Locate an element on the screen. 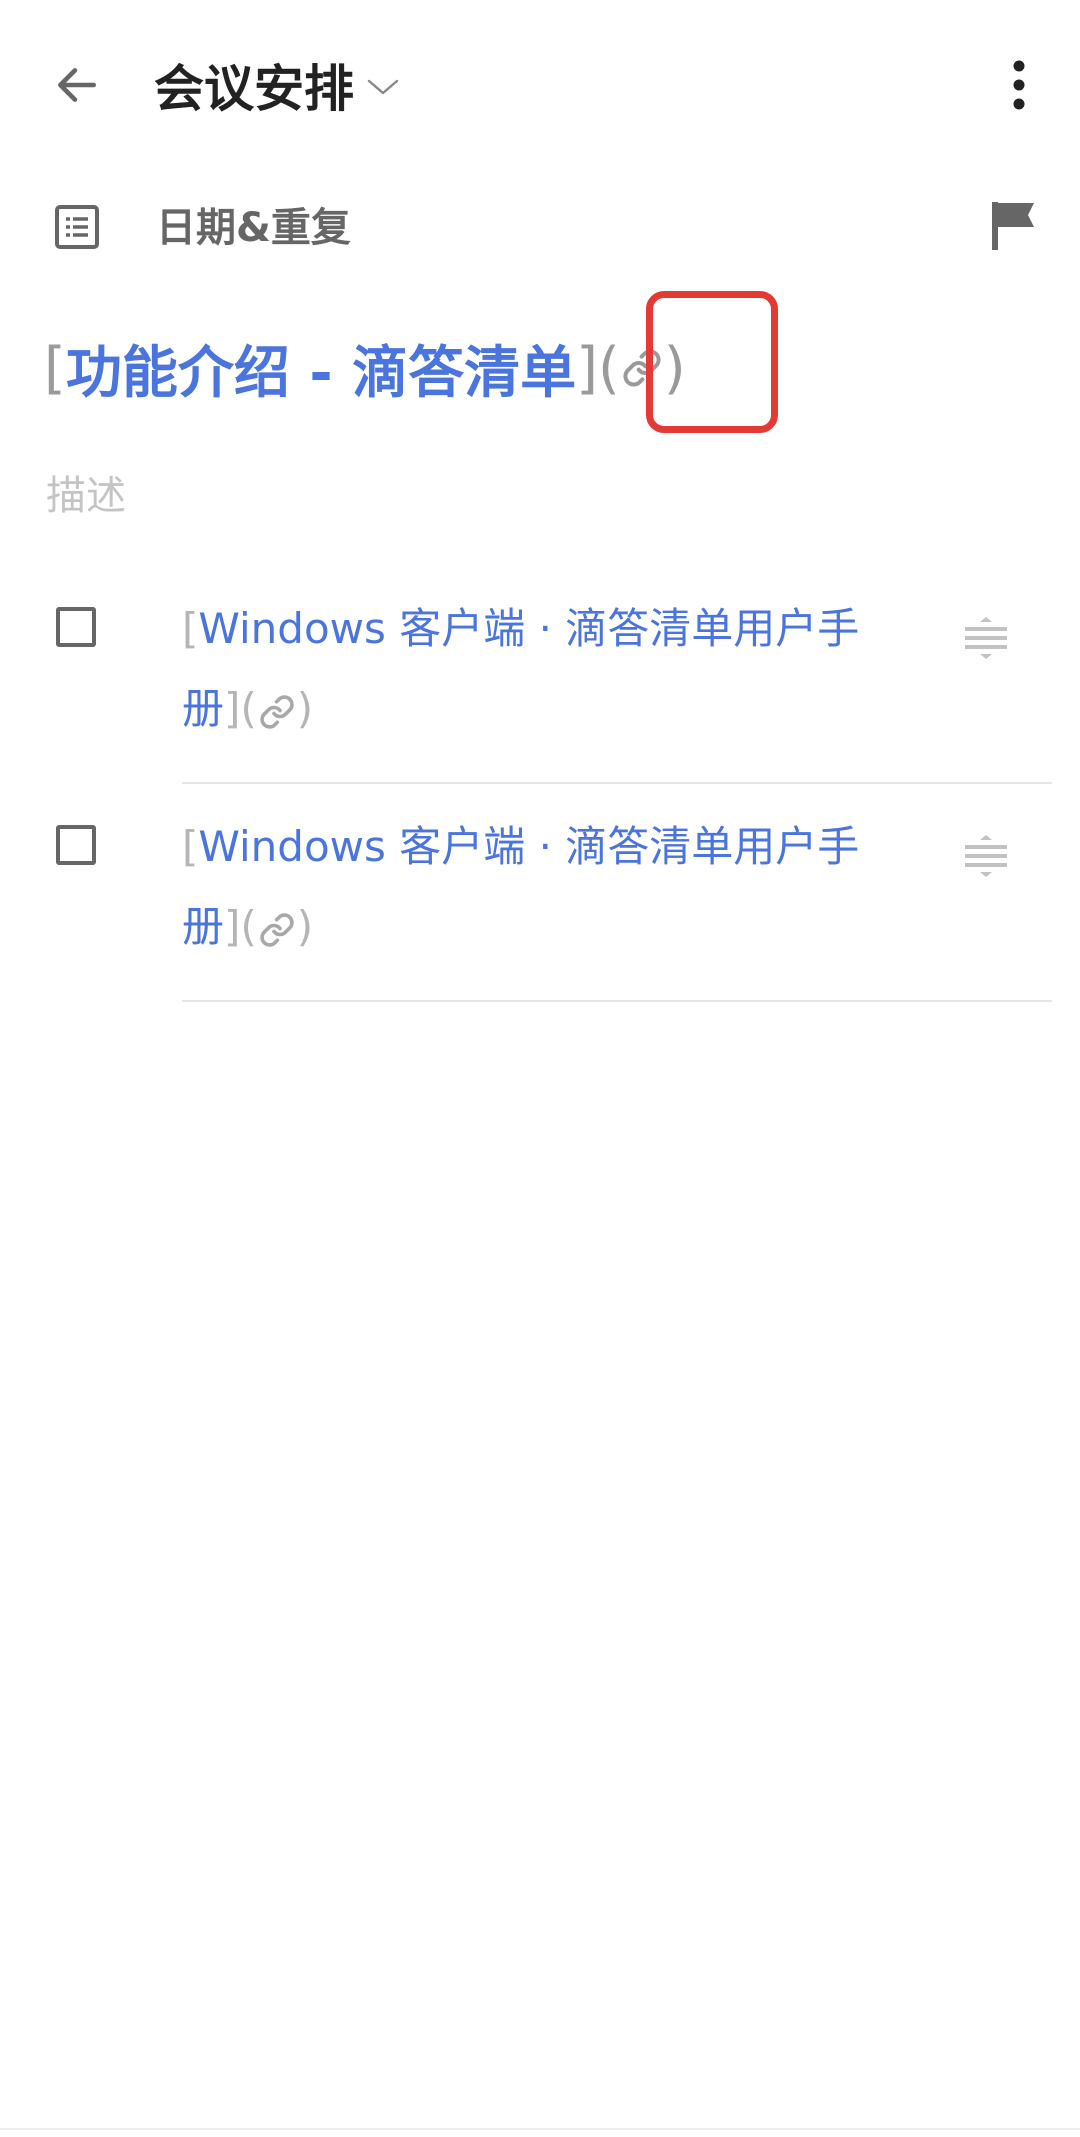 The width and height of the screenshot is (1080, 2137). link-highlight-box is located at coordinates (712, 362).